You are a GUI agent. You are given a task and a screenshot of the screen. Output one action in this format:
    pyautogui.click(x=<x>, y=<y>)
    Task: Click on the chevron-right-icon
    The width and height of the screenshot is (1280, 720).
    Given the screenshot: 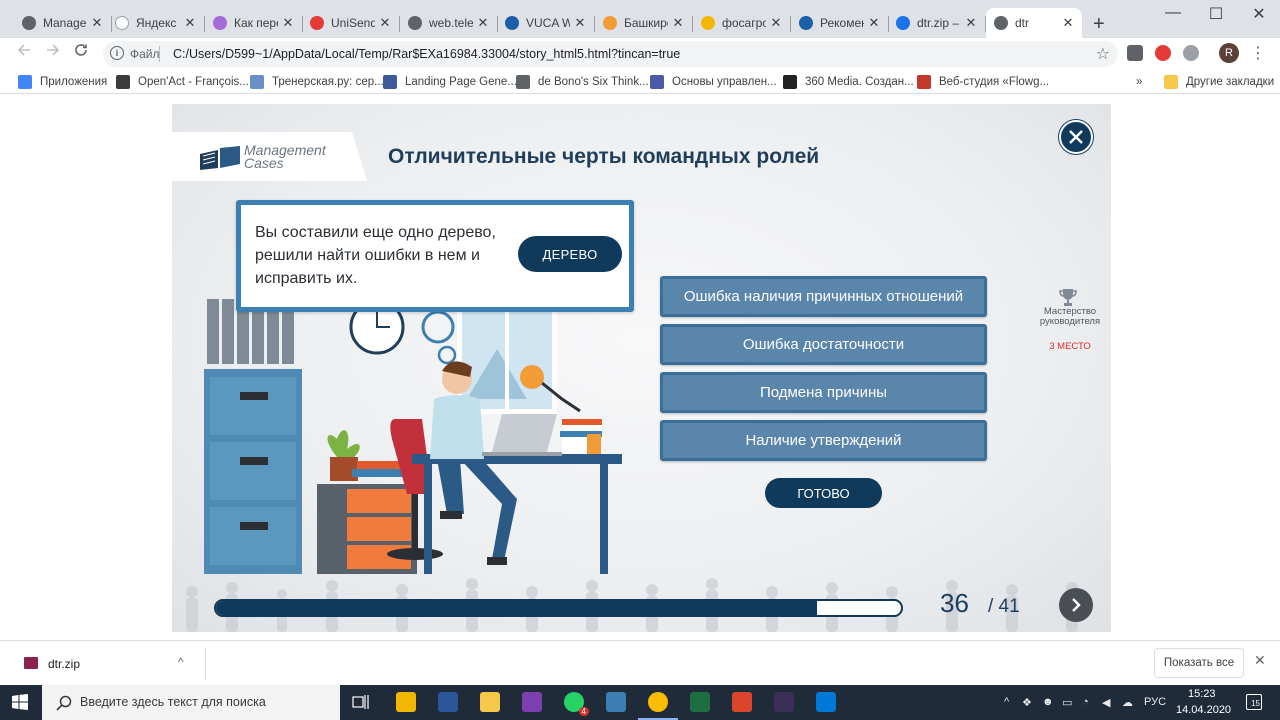 What is the action you would take?
    pyautogui.click(x=1076, y=605)
    